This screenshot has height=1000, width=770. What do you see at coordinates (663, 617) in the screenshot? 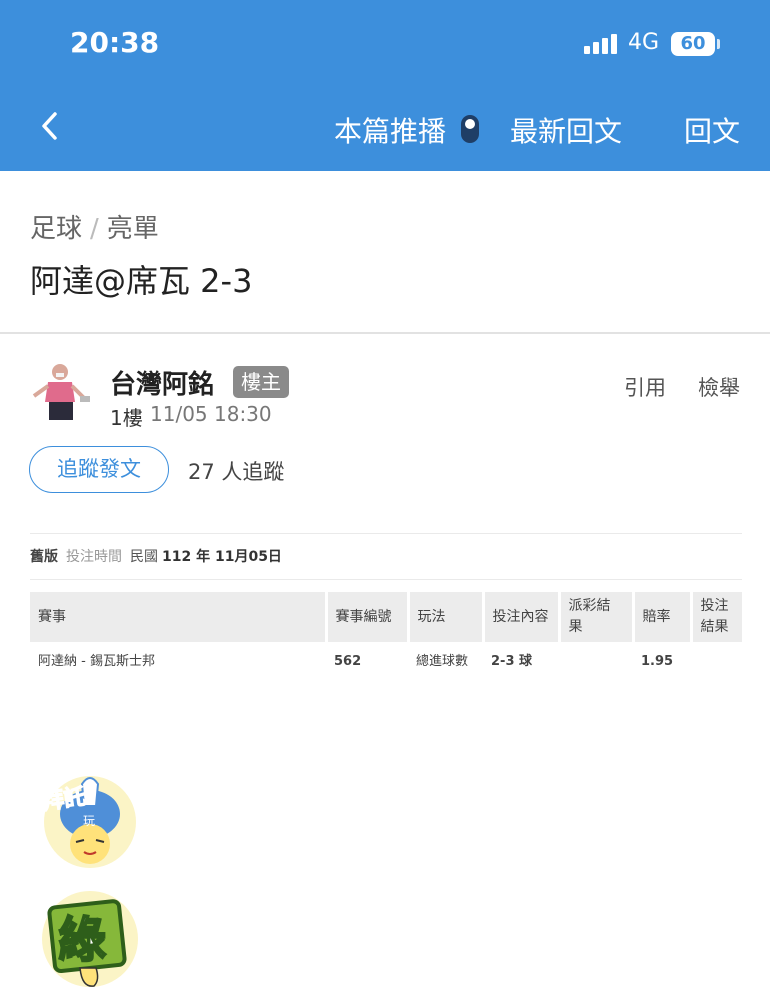
I see `column-header: 賠率` at bounding box center [663, 617].